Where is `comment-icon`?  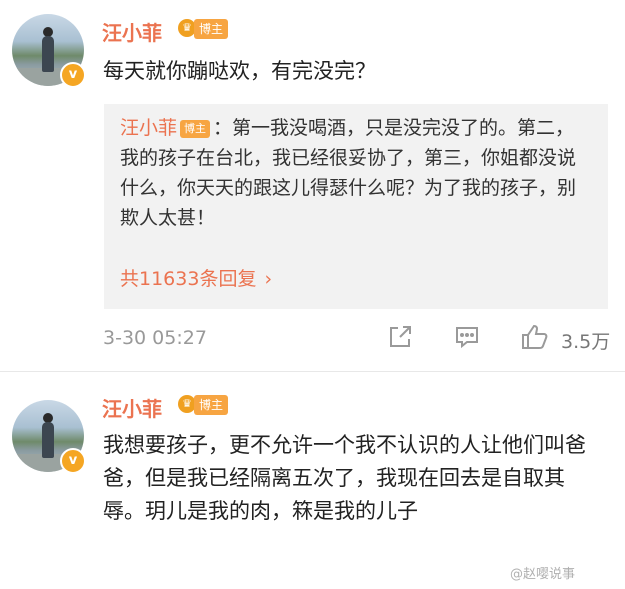 comment-icon is located at coordinates (467, 337).